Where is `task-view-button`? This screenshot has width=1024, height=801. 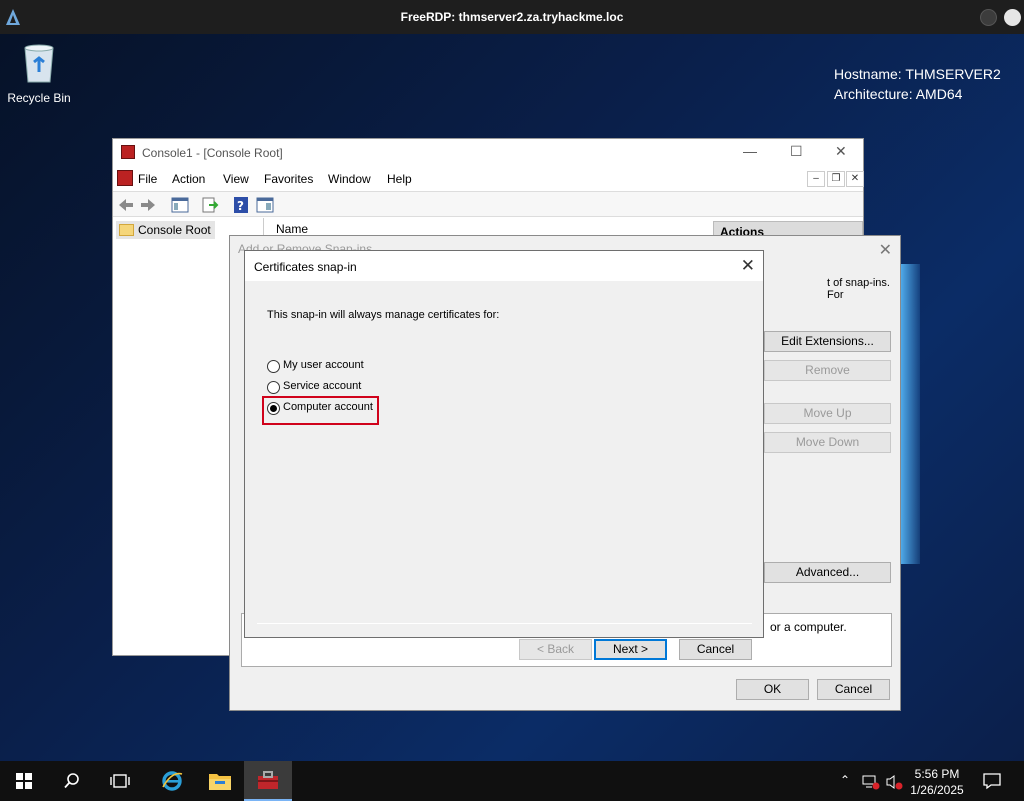
task-view-button is located at coordinates (120, 781).